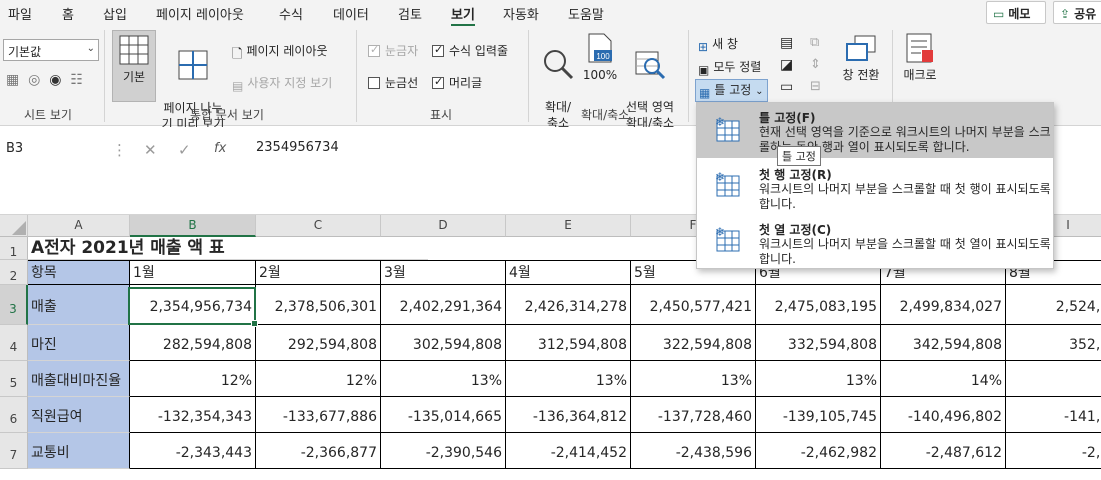  What do you see at coordinates (228, 248) in the screenshot?
I see `sheet-title-cell: A전자 2021년 매출 액 표` at bounding box center [228, 248].